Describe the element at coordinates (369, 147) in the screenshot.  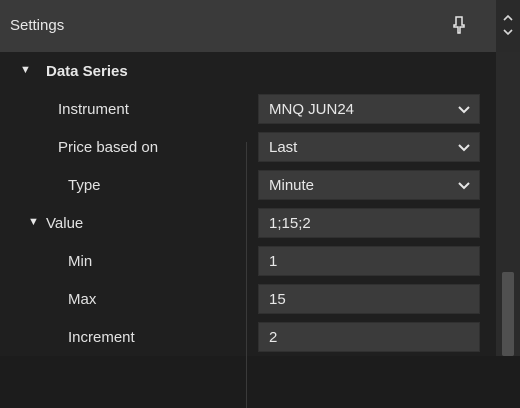
I see `price-based-on-dropdown: Last` at that location.